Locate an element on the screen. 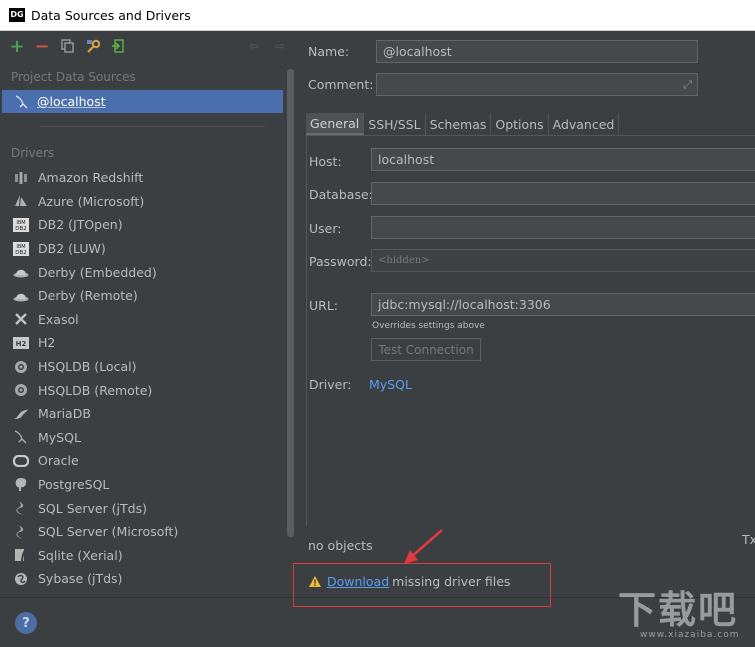  url-field: jdbc:mysql://localhost:3306 is located at coordinates (563, 304).